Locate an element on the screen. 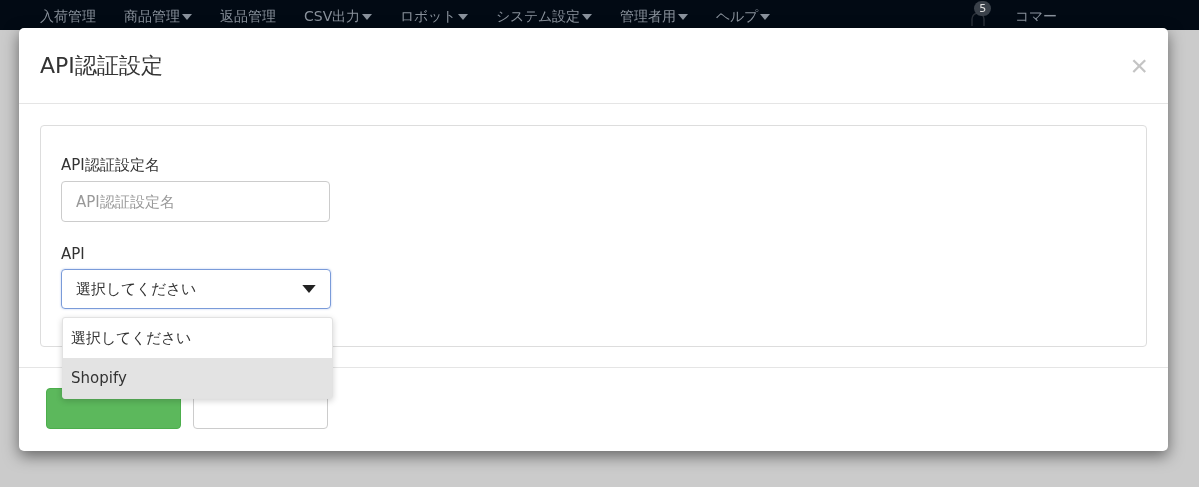 The image size is (1199, 487). nav-menu-item: 入荷管理 is located at coordinates (68, 19).